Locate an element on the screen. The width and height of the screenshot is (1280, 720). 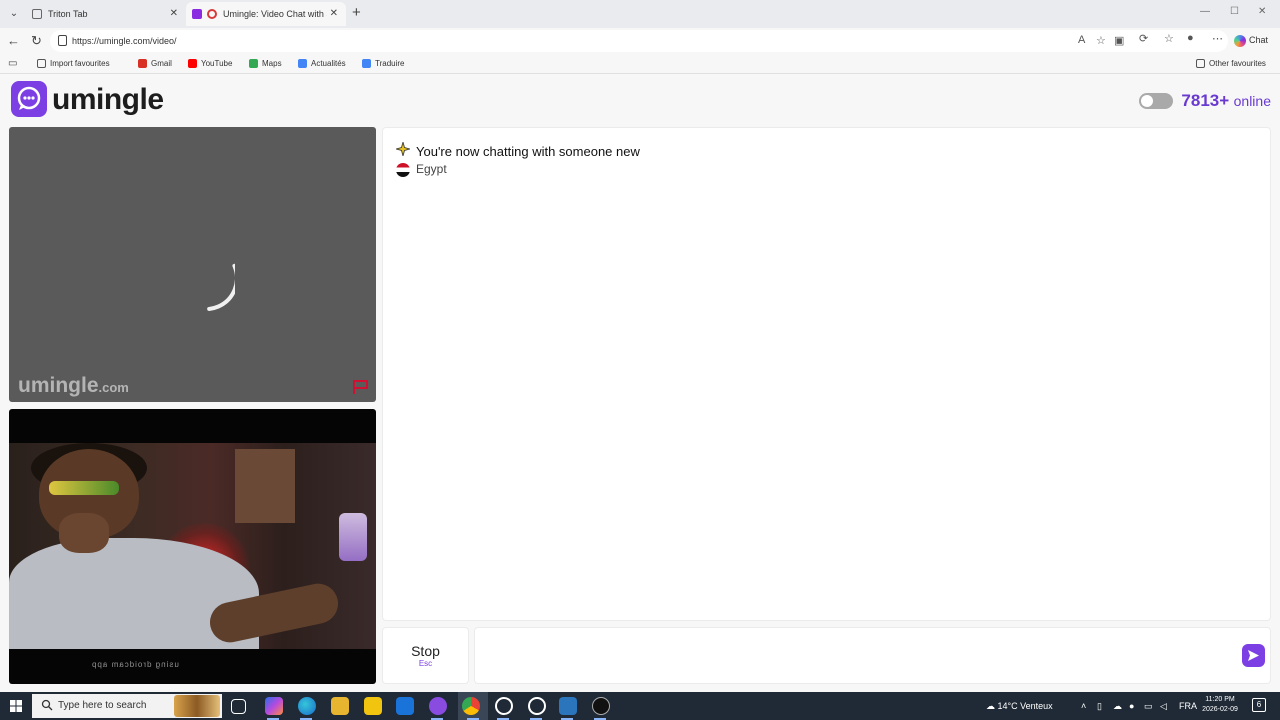
bookmark-traduire: Traduire is located at coordinates (383, 64).